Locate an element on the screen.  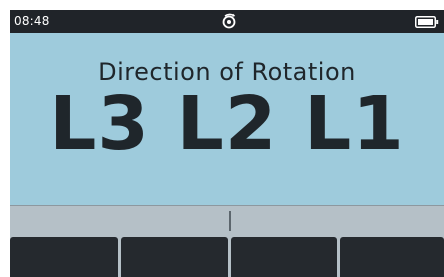
softkey-row is located at coordinates (227, 257).